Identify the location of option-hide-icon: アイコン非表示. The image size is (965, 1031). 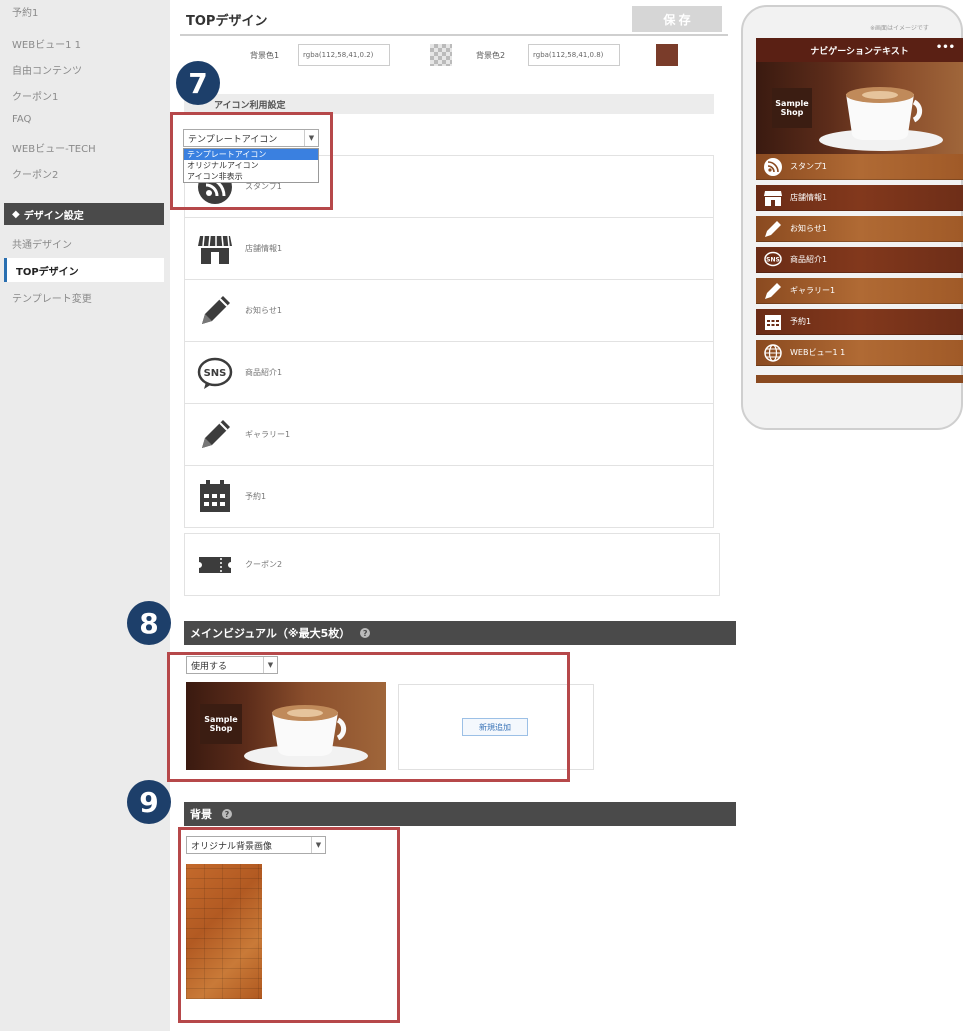
(251, 176).